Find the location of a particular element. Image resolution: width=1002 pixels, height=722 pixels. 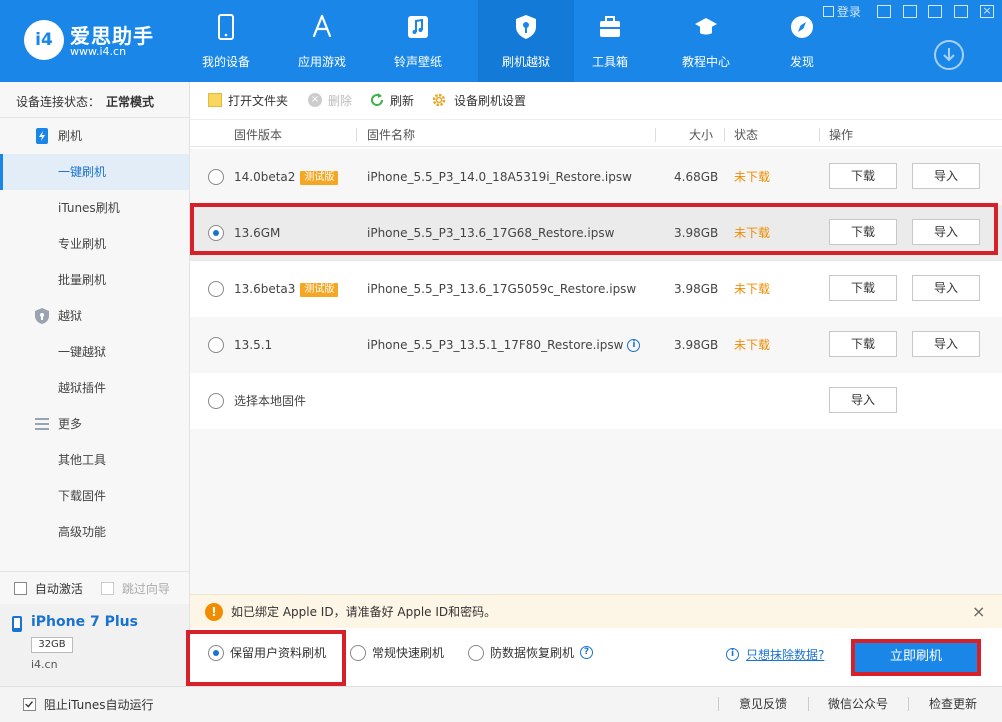

block-itunes-label: 阻止iTunes自动运行 is located at coordinates (98, 704).